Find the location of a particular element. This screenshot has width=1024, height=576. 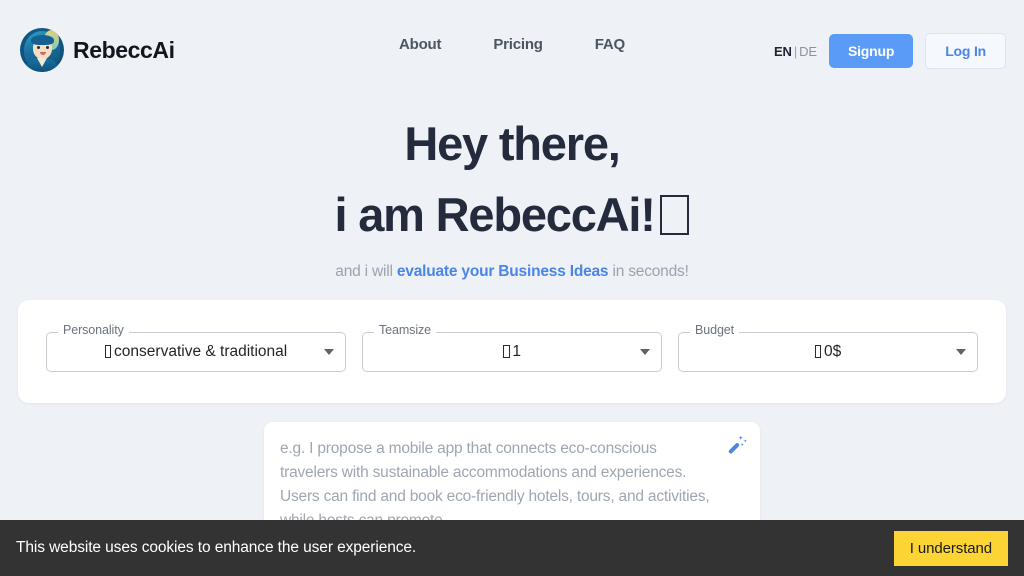

main-nav: About Pricing FAQ is located at coordinates (512, 44).